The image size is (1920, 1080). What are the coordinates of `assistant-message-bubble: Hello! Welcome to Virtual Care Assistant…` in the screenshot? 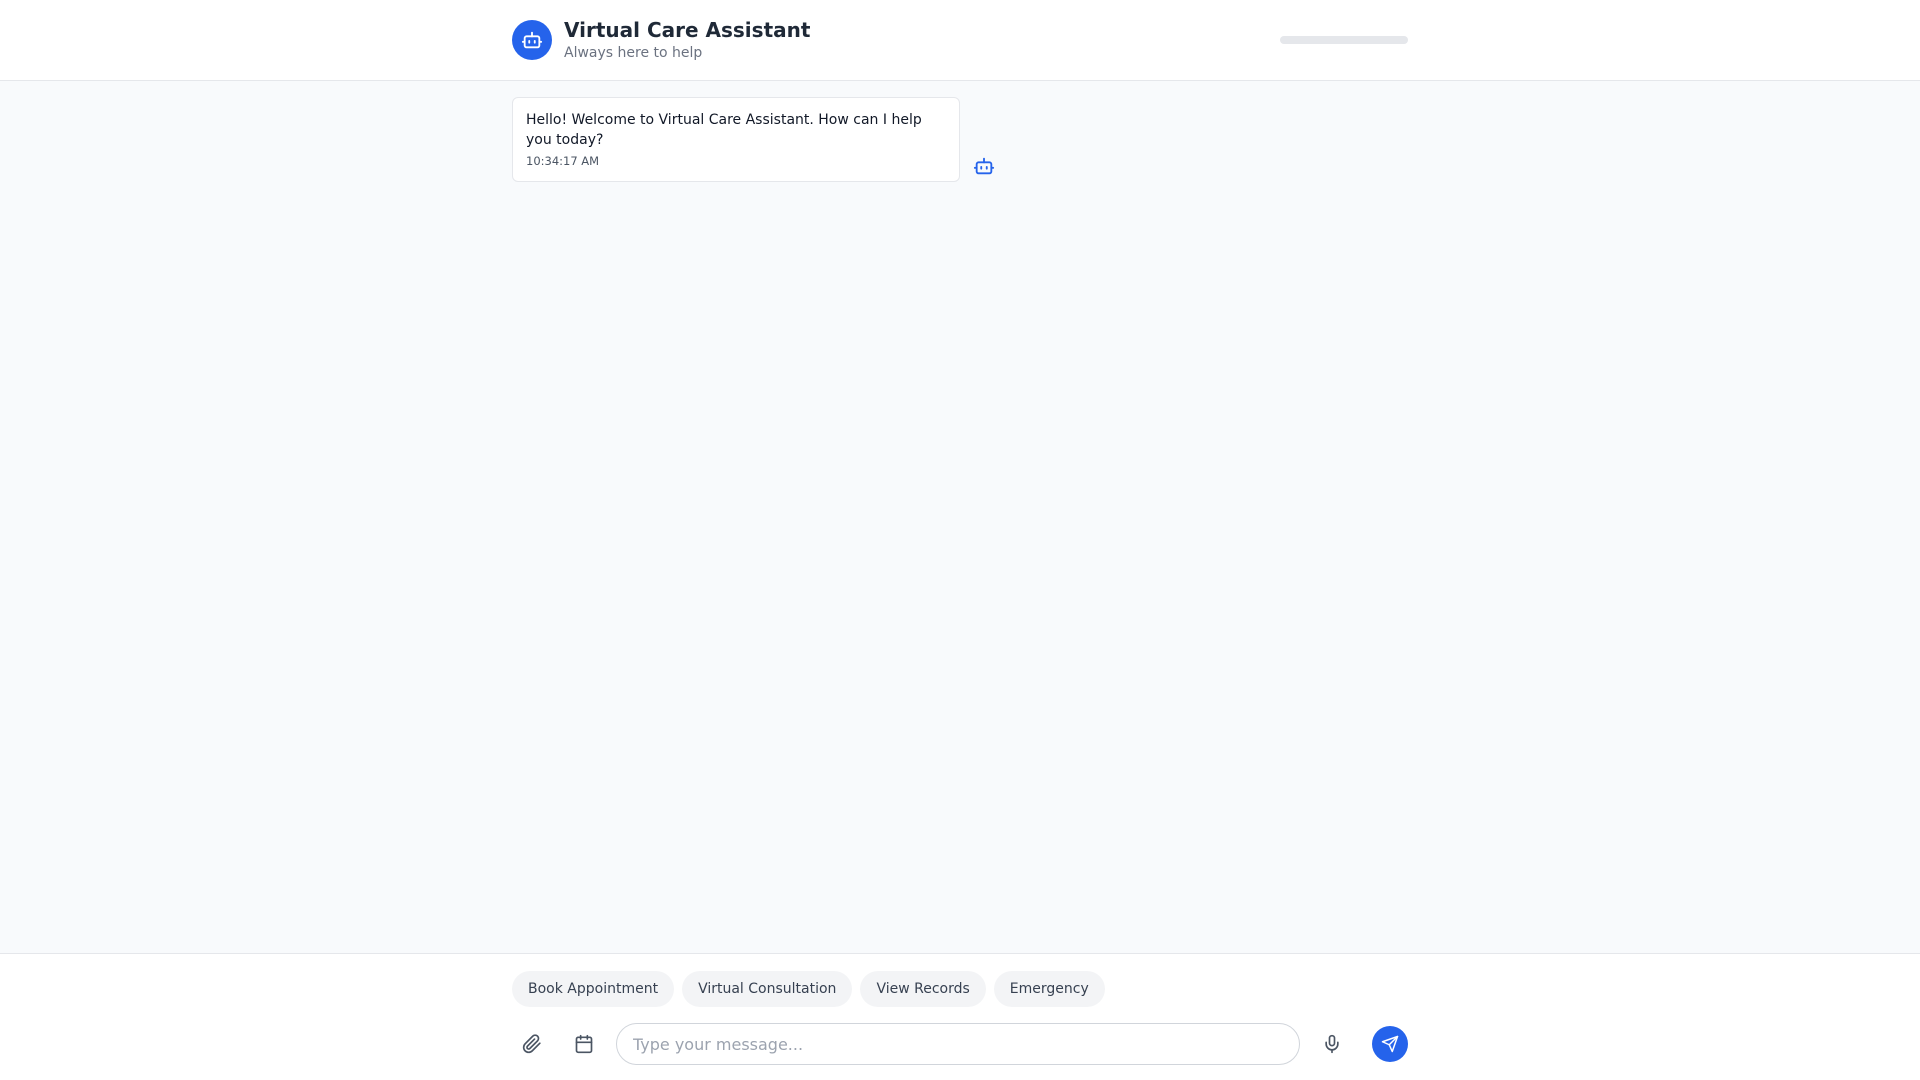 It's located at (736, 139).